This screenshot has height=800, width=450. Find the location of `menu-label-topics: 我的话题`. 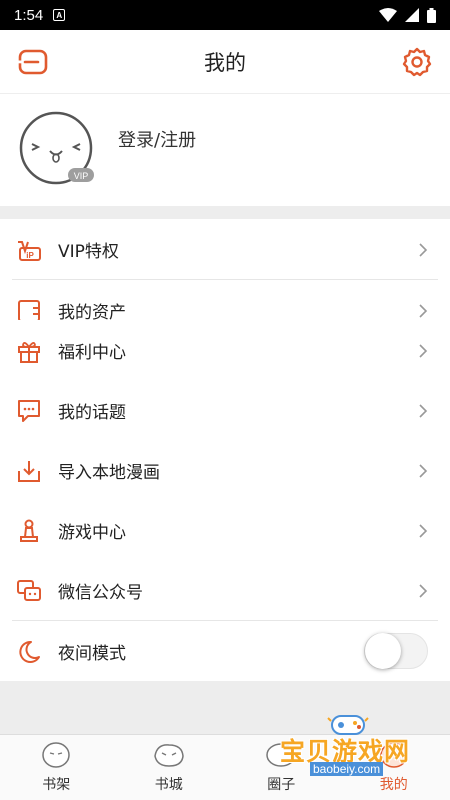

menu-label-topics: 我的话题 is located at coordinates (92, 412).